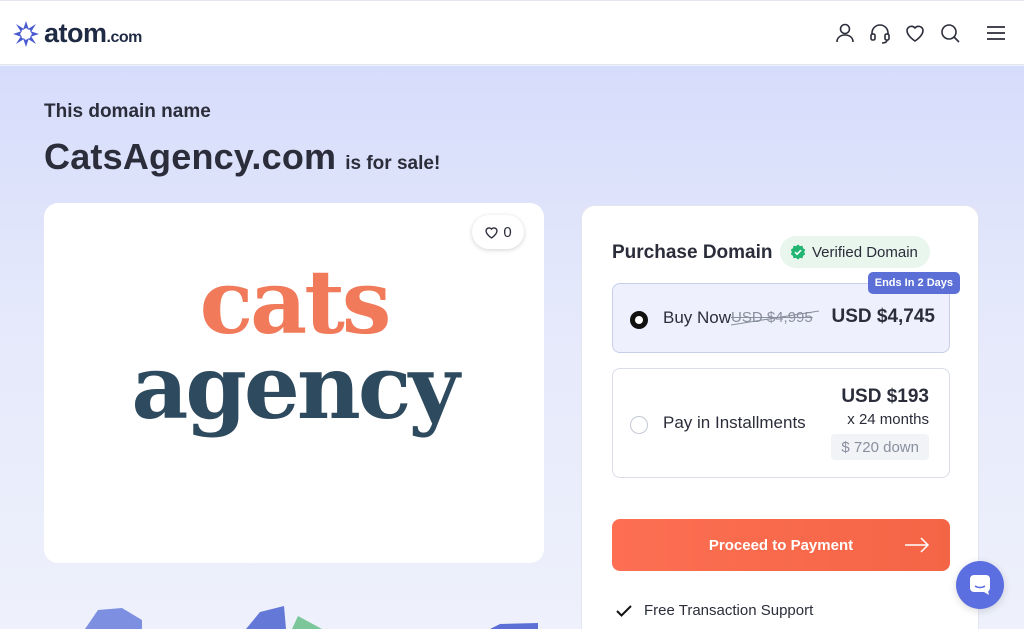  Describe the element at coordinates (734, 422) in the screenshot. I see `installments-label: Pay in Installments` at that location.